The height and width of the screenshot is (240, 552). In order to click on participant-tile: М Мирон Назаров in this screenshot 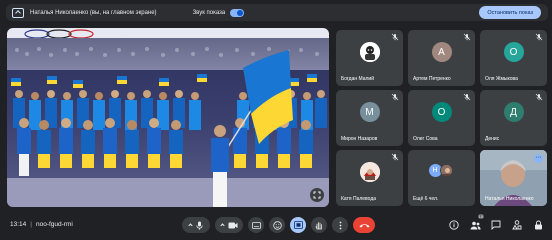, I will do `click(369, 118)`.